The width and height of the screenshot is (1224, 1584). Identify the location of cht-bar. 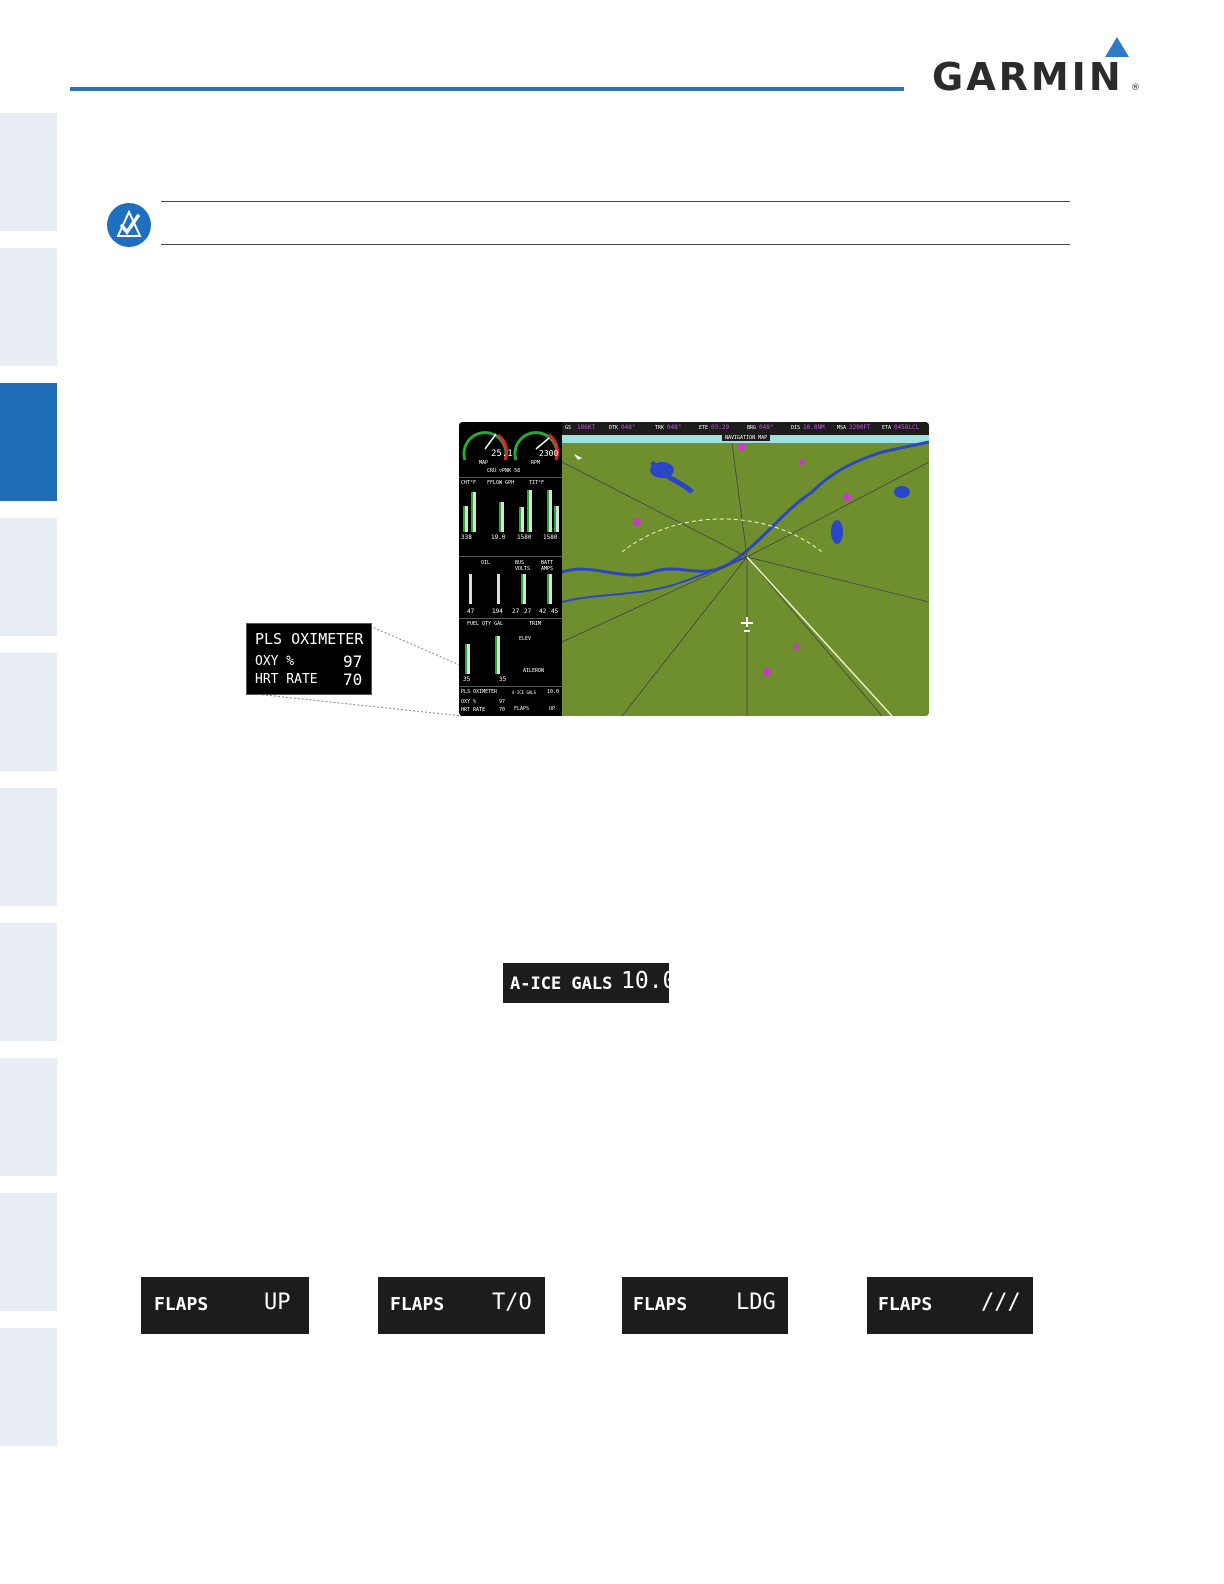
(465, 519).